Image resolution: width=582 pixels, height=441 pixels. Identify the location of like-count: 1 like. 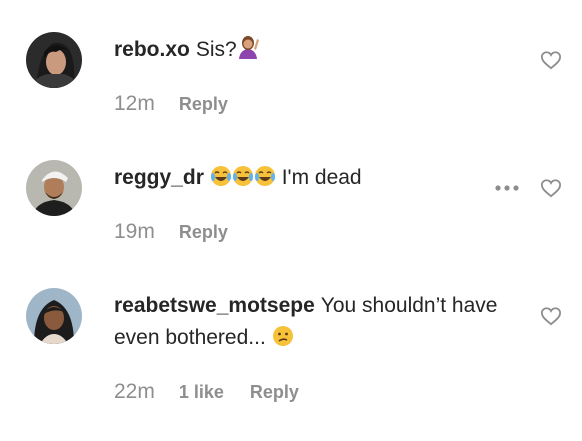
(201, 392).